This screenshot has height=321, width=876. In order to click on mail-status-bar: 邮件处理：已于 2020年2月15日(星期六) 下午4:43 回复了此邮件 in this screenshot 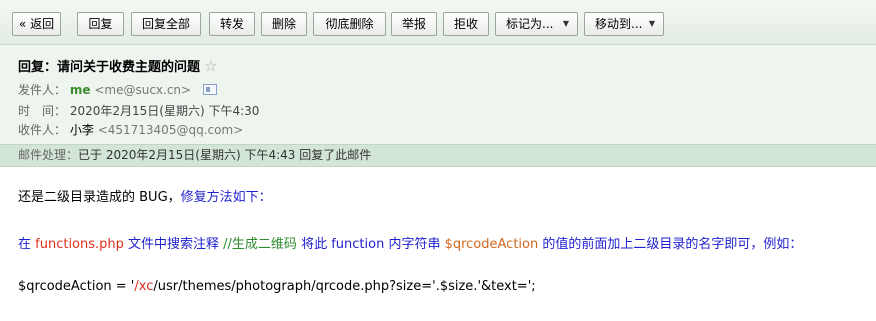, I will do `click(438, 155)`.